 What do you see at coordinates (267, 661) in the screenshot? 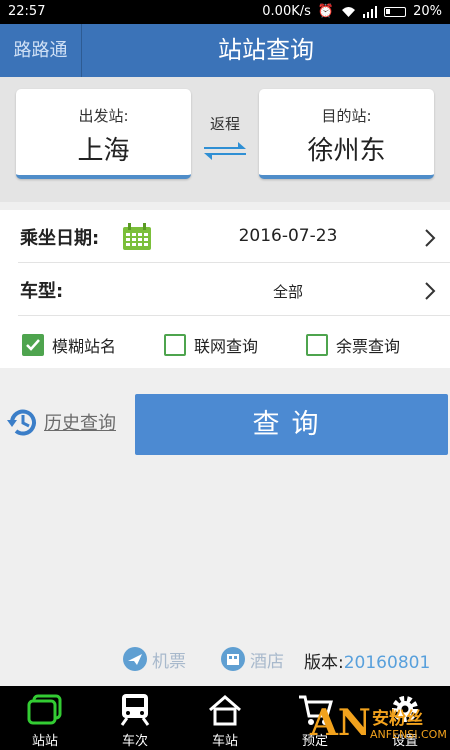
I see `hotel-label: 酒店` at bounding box center [267, 661].